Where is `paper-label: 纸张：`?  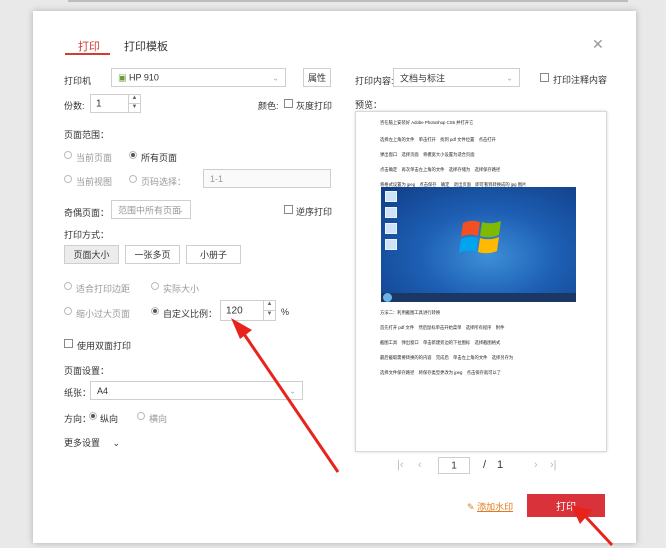 paper-label: 纸张： is located at coordinates (78, 393).